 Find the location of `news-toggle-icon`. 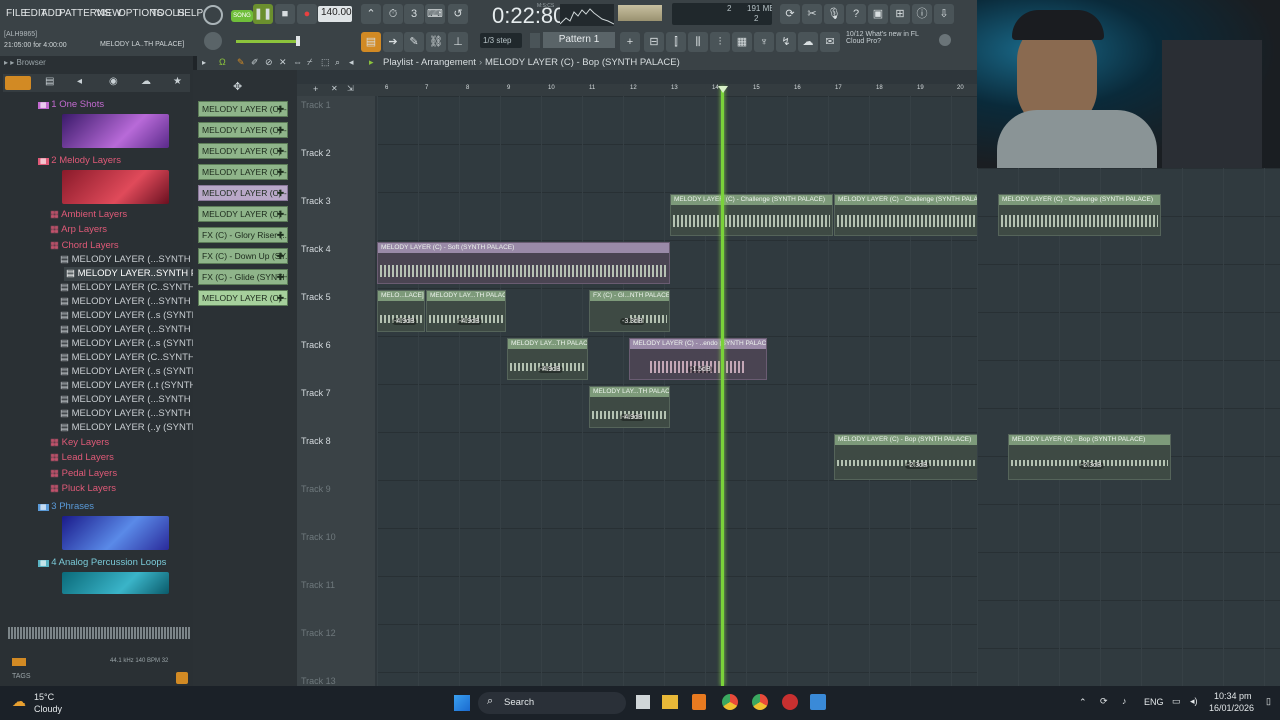

news-toggle-icon is located at coordinates (945, 40).